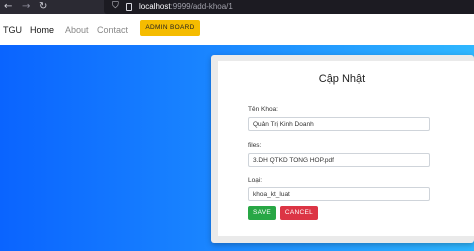  What do you see at coordinates (339, 194) in the screenshot?
I see `loai-input` at bounding box center [339, 194].